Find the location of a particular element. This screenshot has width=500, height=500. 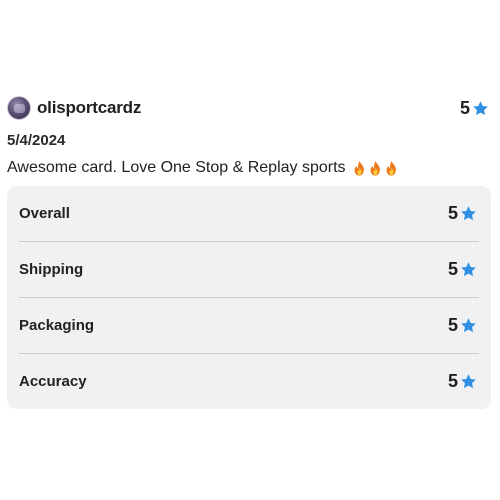

rating-row-accuracy: Accuracy 5 is located at coordinates (249, 381).